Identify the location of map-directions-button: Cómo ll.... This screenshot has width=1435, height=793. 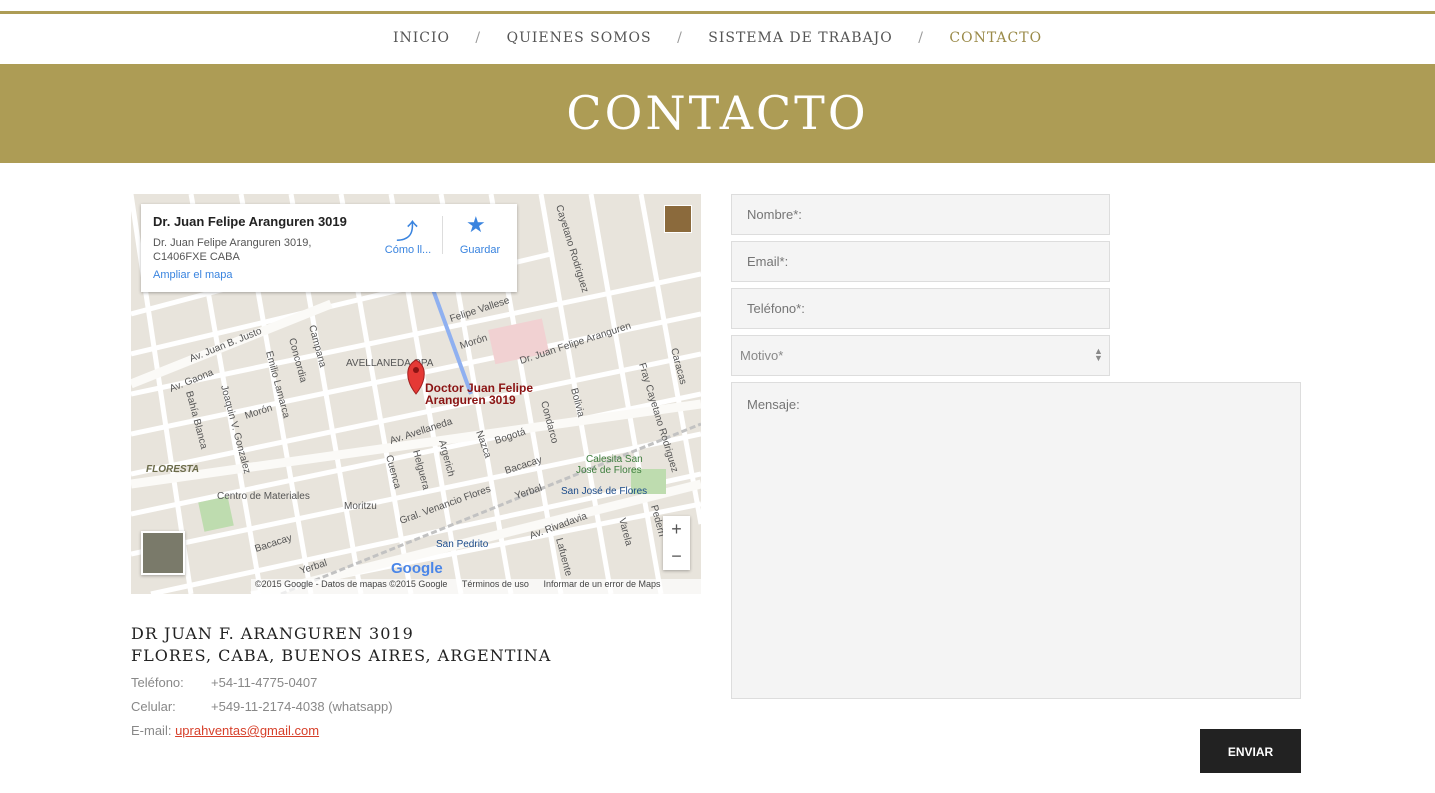
(408, 250).